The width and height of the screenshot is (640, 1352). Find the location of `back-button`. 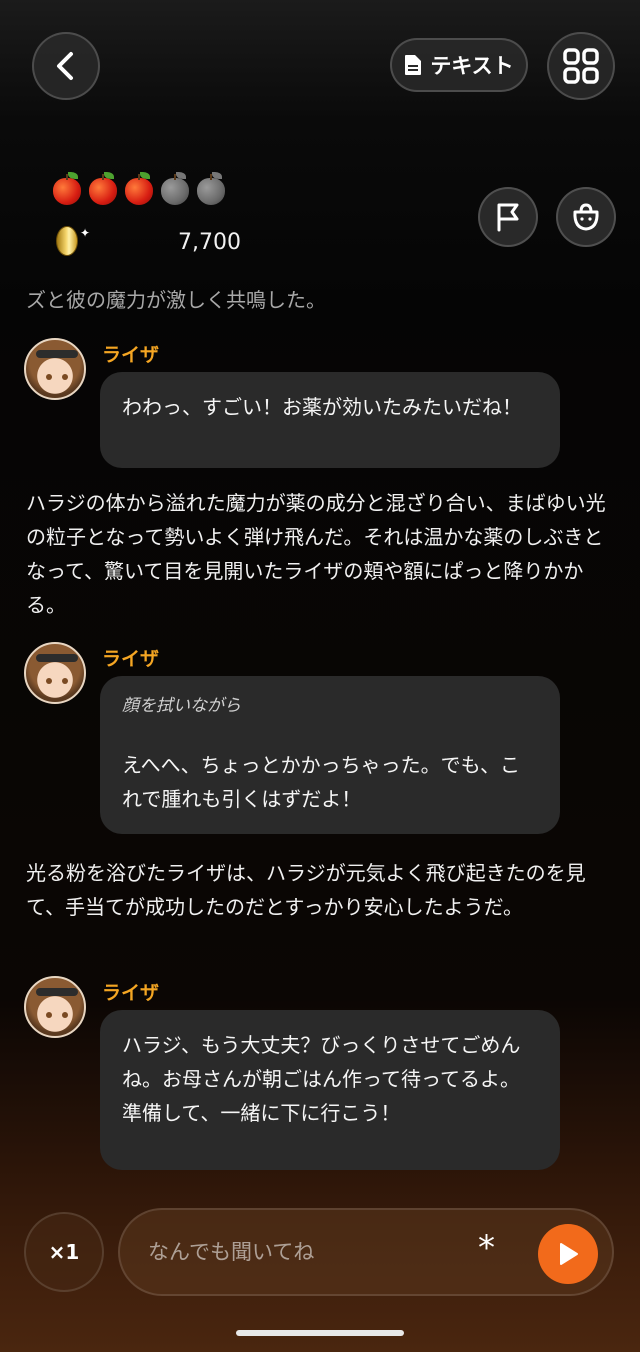

back-button is located at coordinates (66, 66).